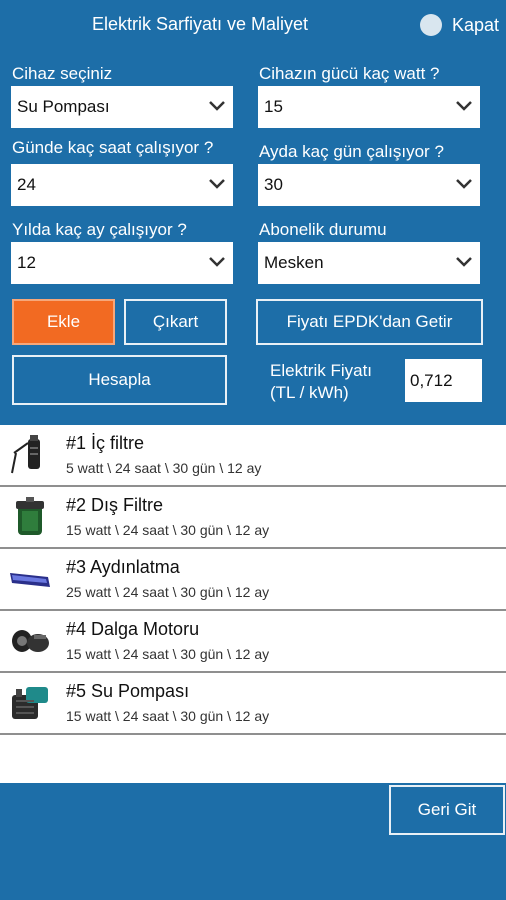 This screenshot has height=900, width=506. Describe the element at coordinates (475, 25) in the screenshot. I see `close-label: Kapat` at that location.